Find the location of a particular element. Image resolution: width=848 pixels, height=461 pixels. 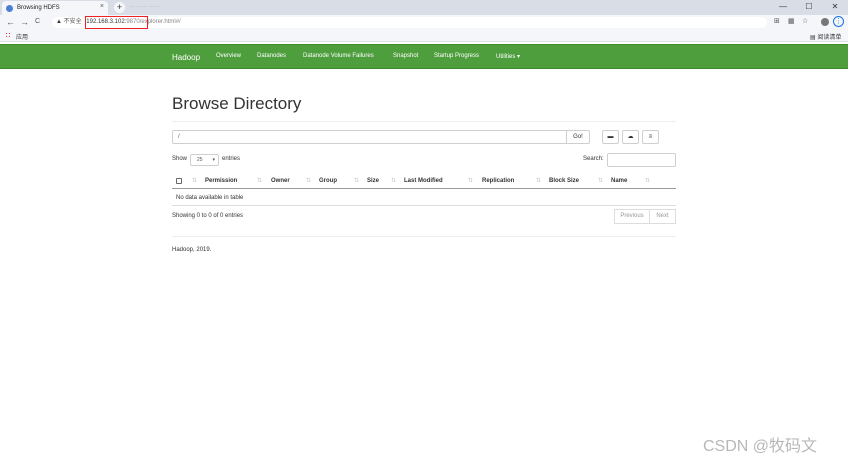

nav-snapshot: Snapshot is located at coordinates (405, 56).